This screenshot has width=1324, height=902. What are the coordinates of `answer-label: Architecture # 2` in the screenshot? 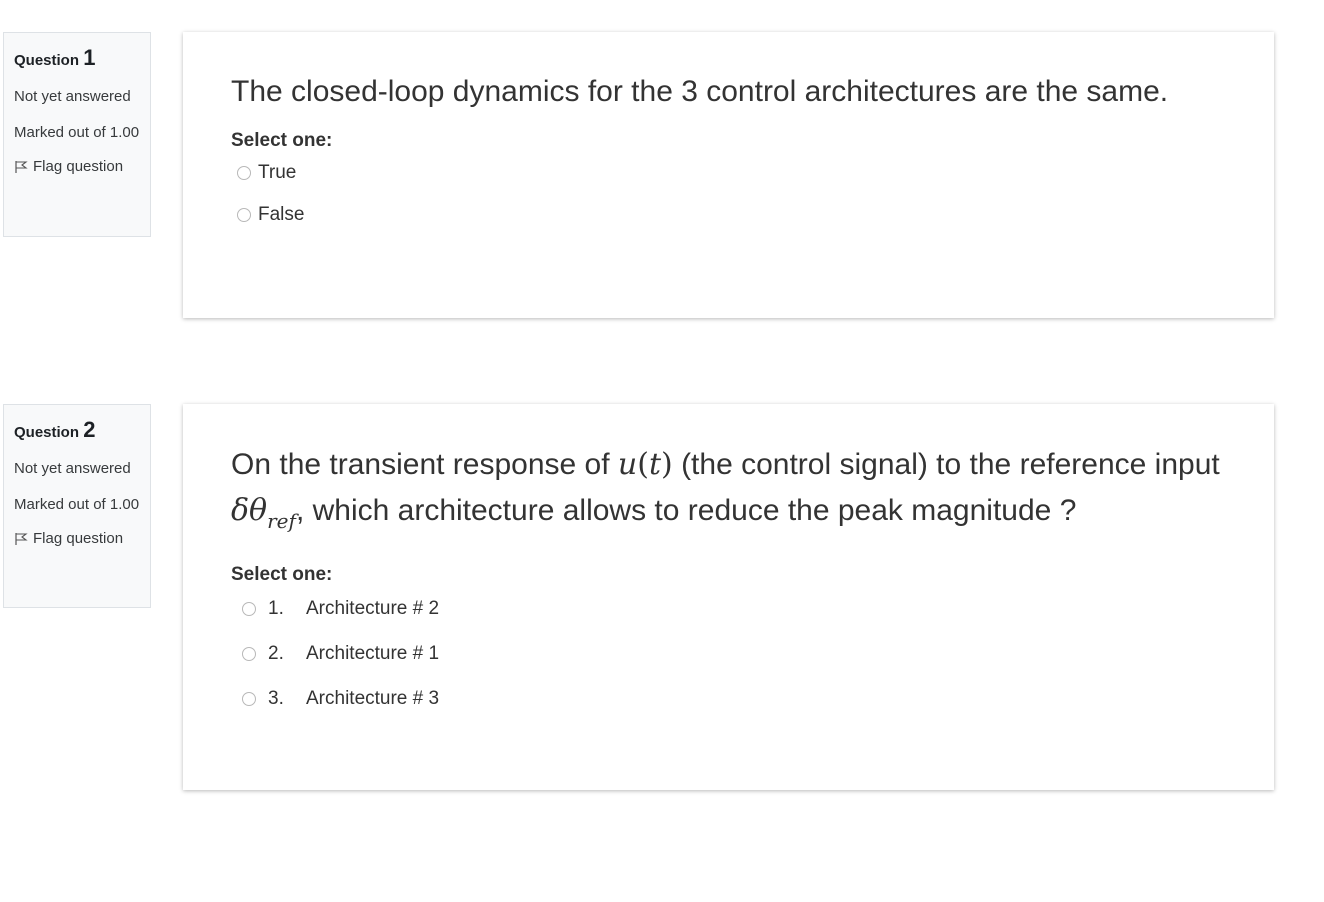 It's located at (373, 608).